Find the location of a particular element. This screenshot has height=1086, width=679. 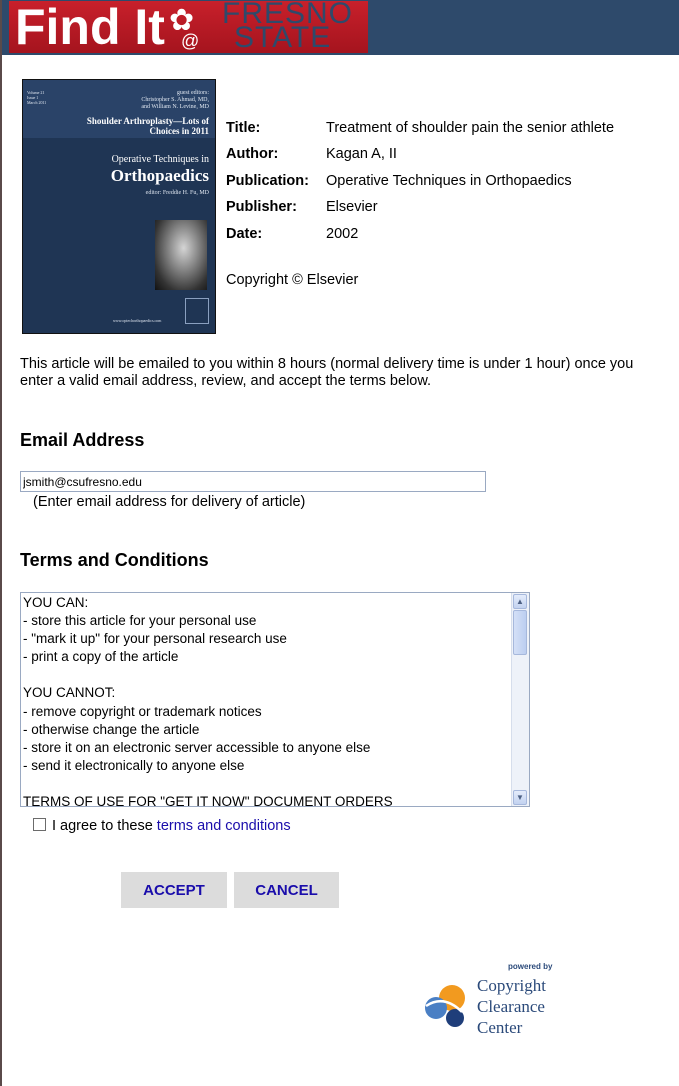

logo-state-text: STATE is located at coordinates (283, 37).